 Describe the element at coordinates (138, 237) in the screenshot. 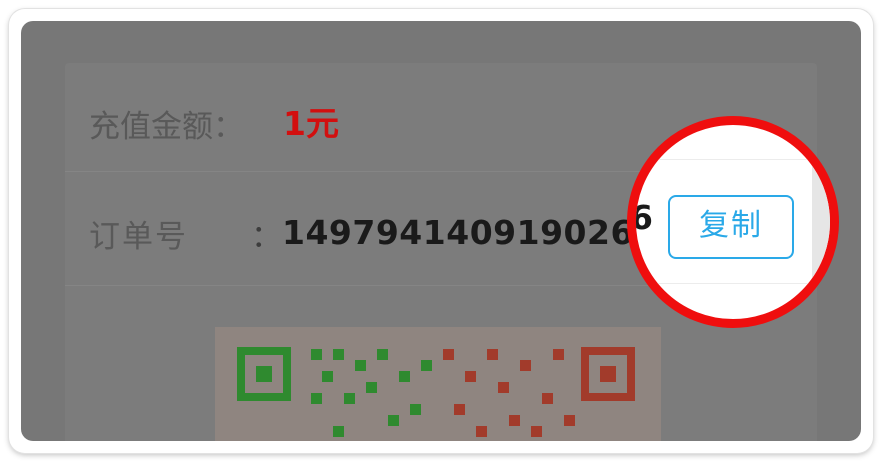

I see `order-number-label: 订单号` at that location.